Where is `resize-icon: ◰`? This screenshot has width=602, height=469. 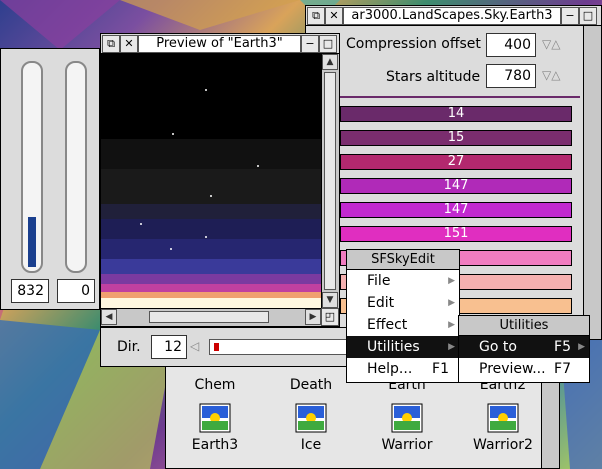 resize-icon: ◰ is located at coordinates (330, 317).